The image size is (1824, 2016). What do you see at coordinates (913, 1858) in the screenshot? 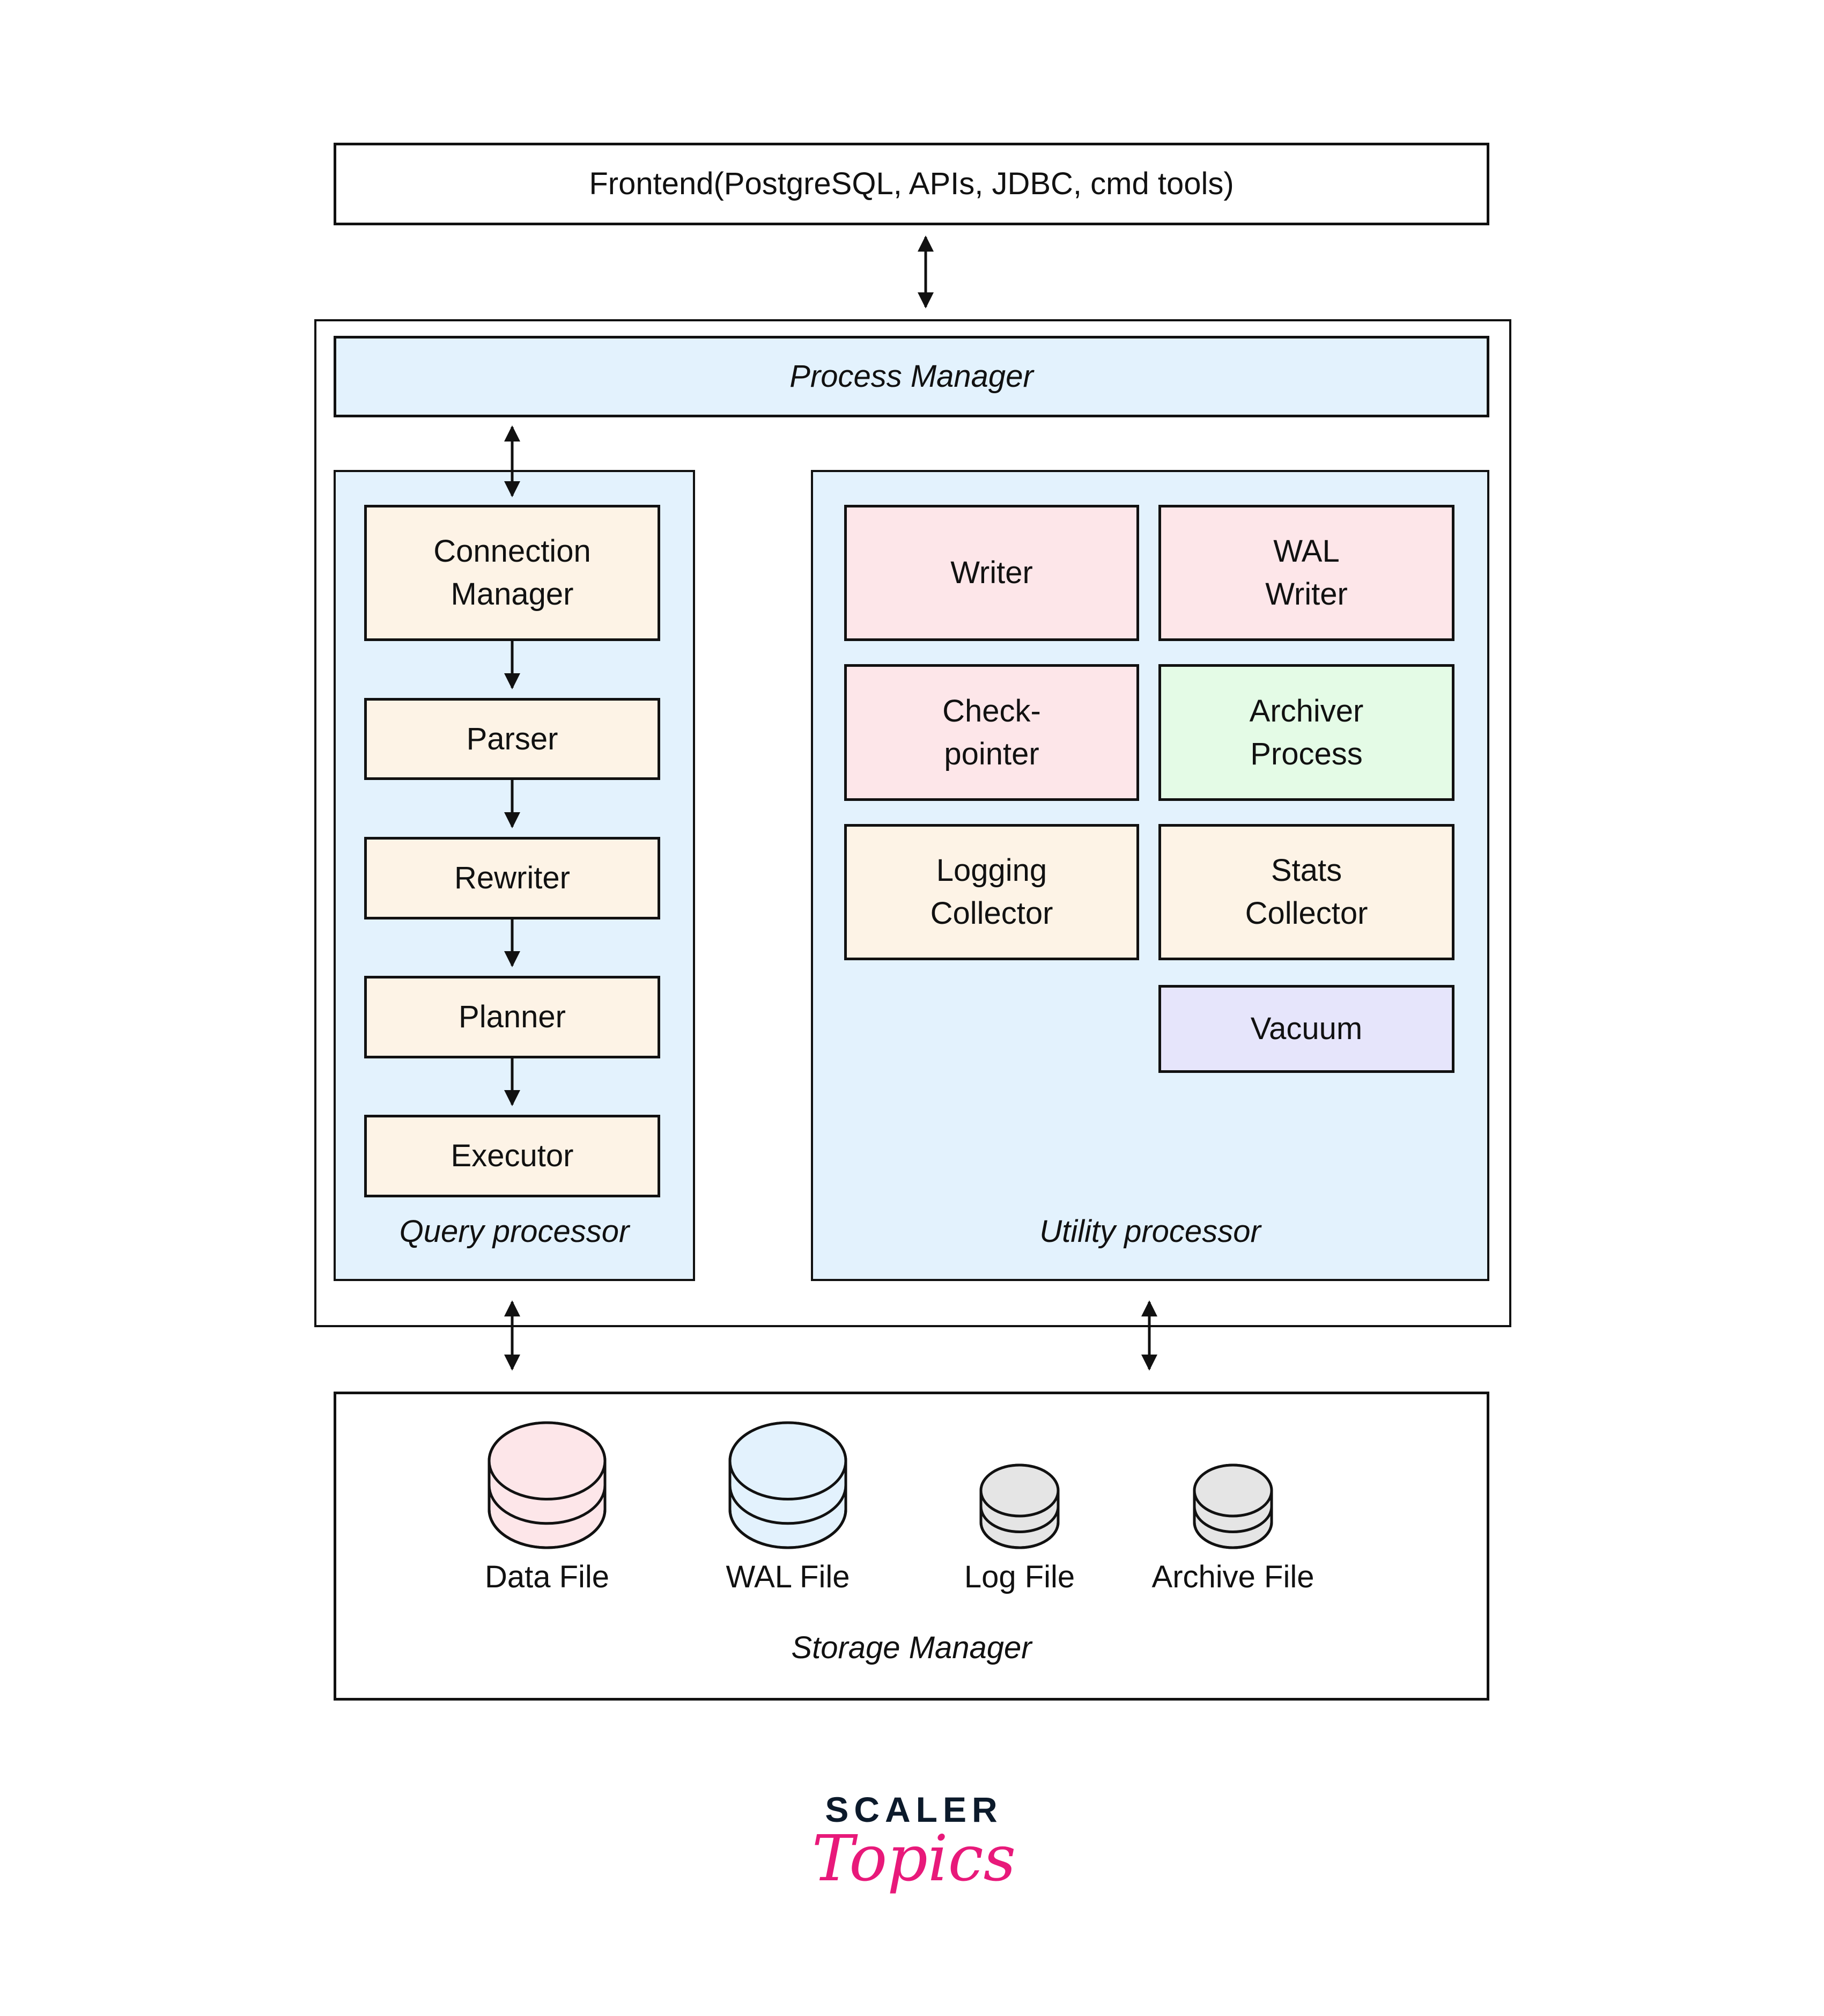
I see `logo-topics-text: Topics` at bounding box center [913, 1858].